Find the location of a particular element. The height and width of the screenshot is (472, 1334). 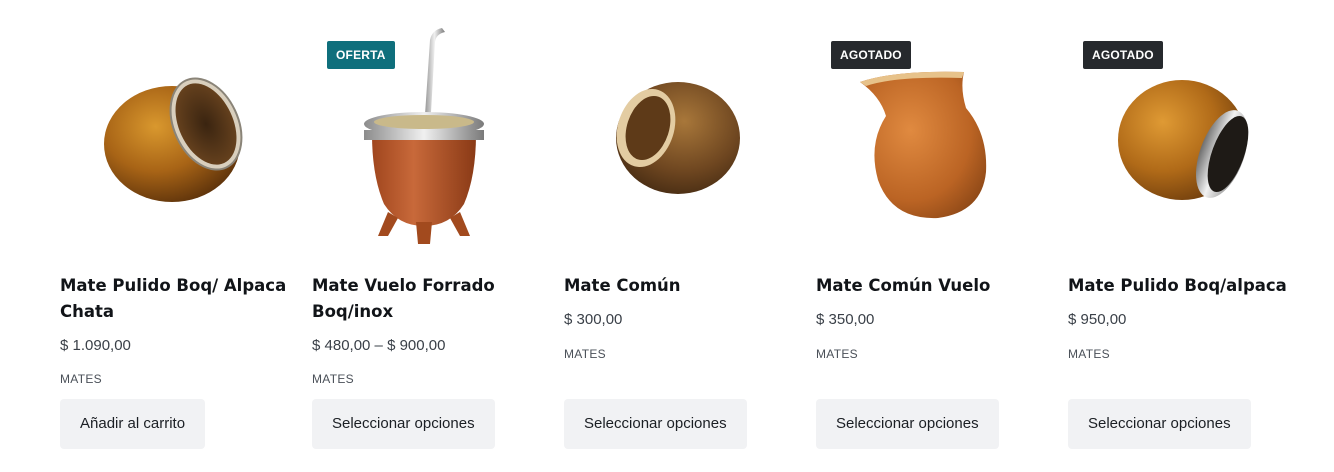

product-price: $ 1.090,00 is located at coordinates (95, 345).